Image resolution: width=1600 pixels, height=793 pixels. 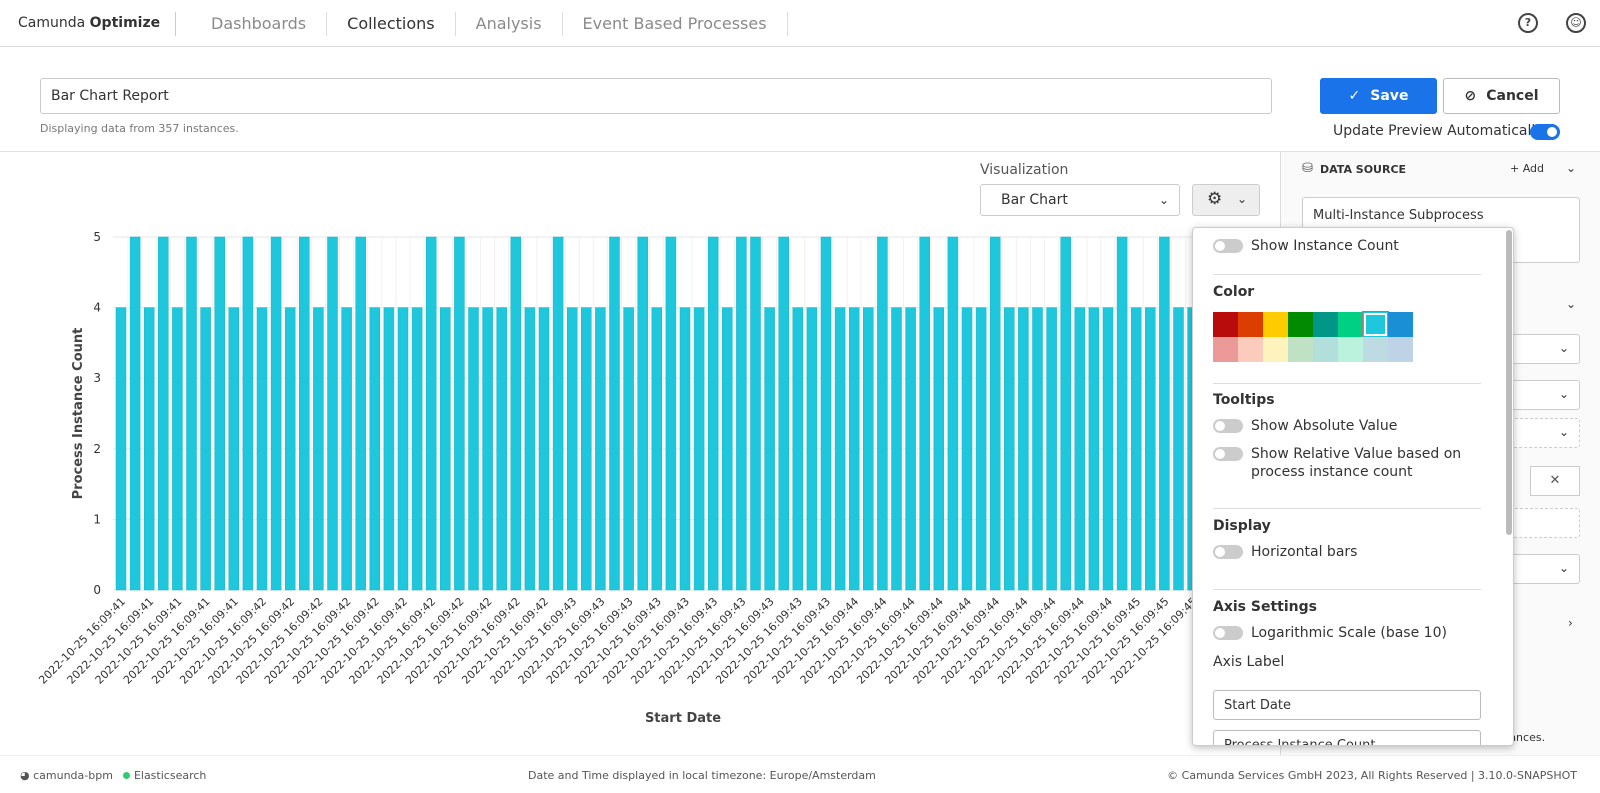 I want to click on y-tick-label: 0, so click(x=97, y=590).